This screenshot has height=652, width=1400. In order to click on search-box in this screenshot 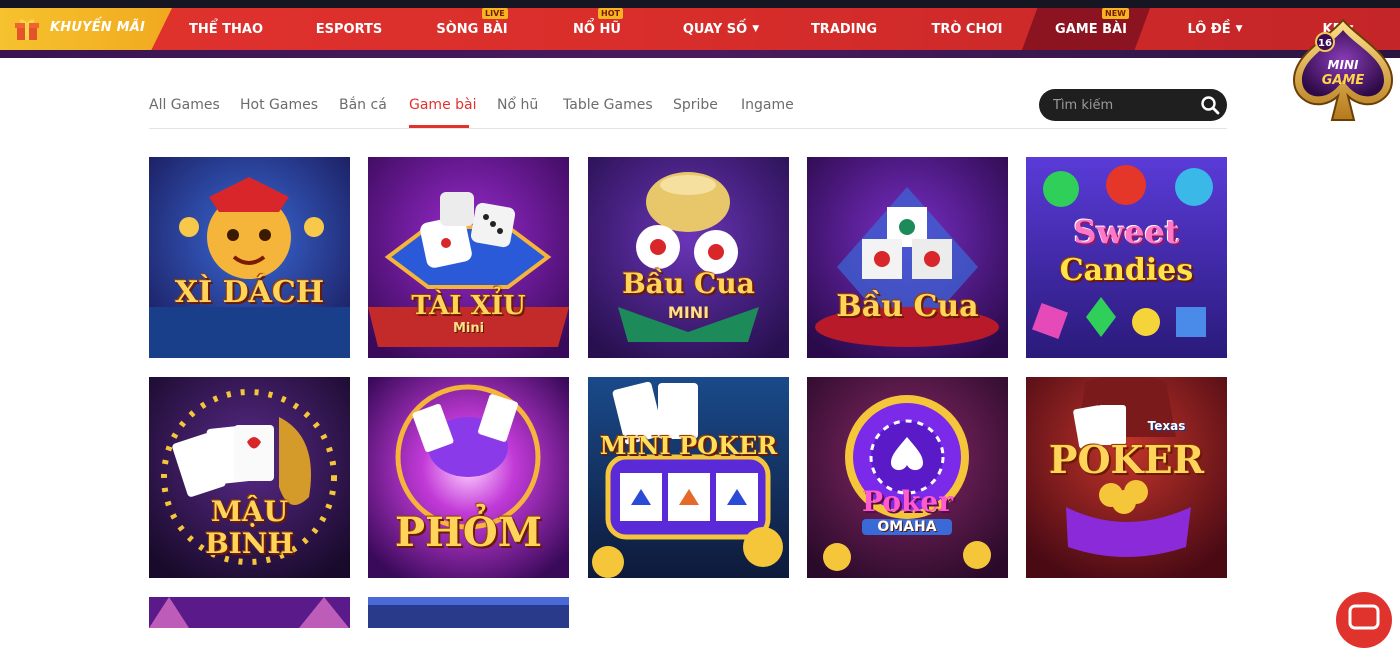, I will do `click(1133, 105)`.